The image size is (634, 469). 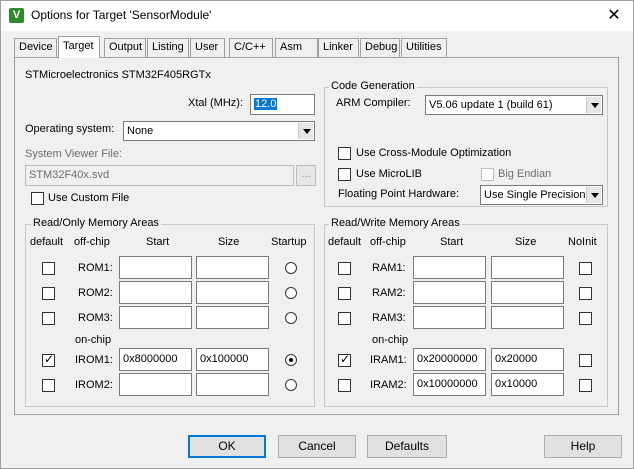 What do you see at coordinates (155, 317) in the screenshot?
I see `rom3-start-input` at bounding box center [155, 317].